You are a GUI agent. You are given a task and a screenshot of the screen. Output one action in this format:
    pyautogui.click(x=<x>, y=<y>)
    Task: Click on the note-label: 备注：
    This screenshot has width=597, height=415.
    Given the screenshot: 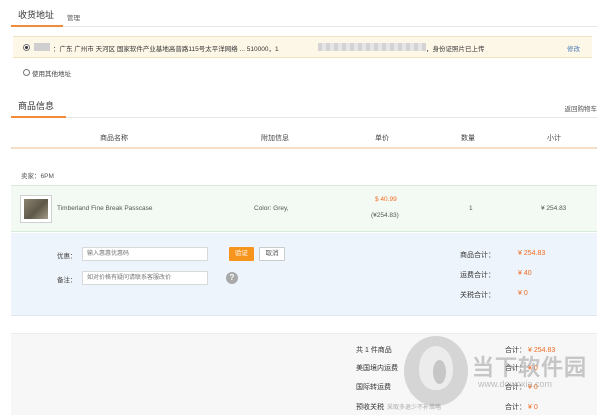 What is the action you would take?
    pyautogui.click(x=67, y=280)
    